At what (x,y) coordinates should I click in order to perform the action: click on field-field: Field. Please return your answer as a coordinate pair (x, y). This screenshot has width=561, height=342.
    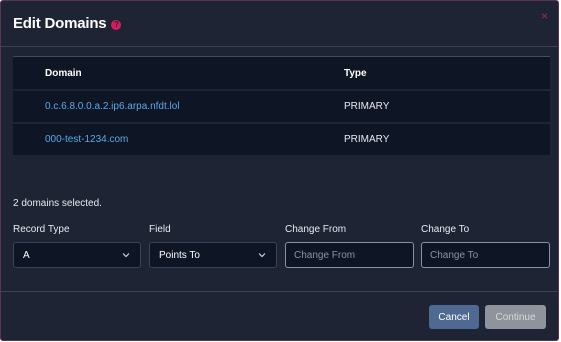
    Looking at the image, I should click on (160, 231).